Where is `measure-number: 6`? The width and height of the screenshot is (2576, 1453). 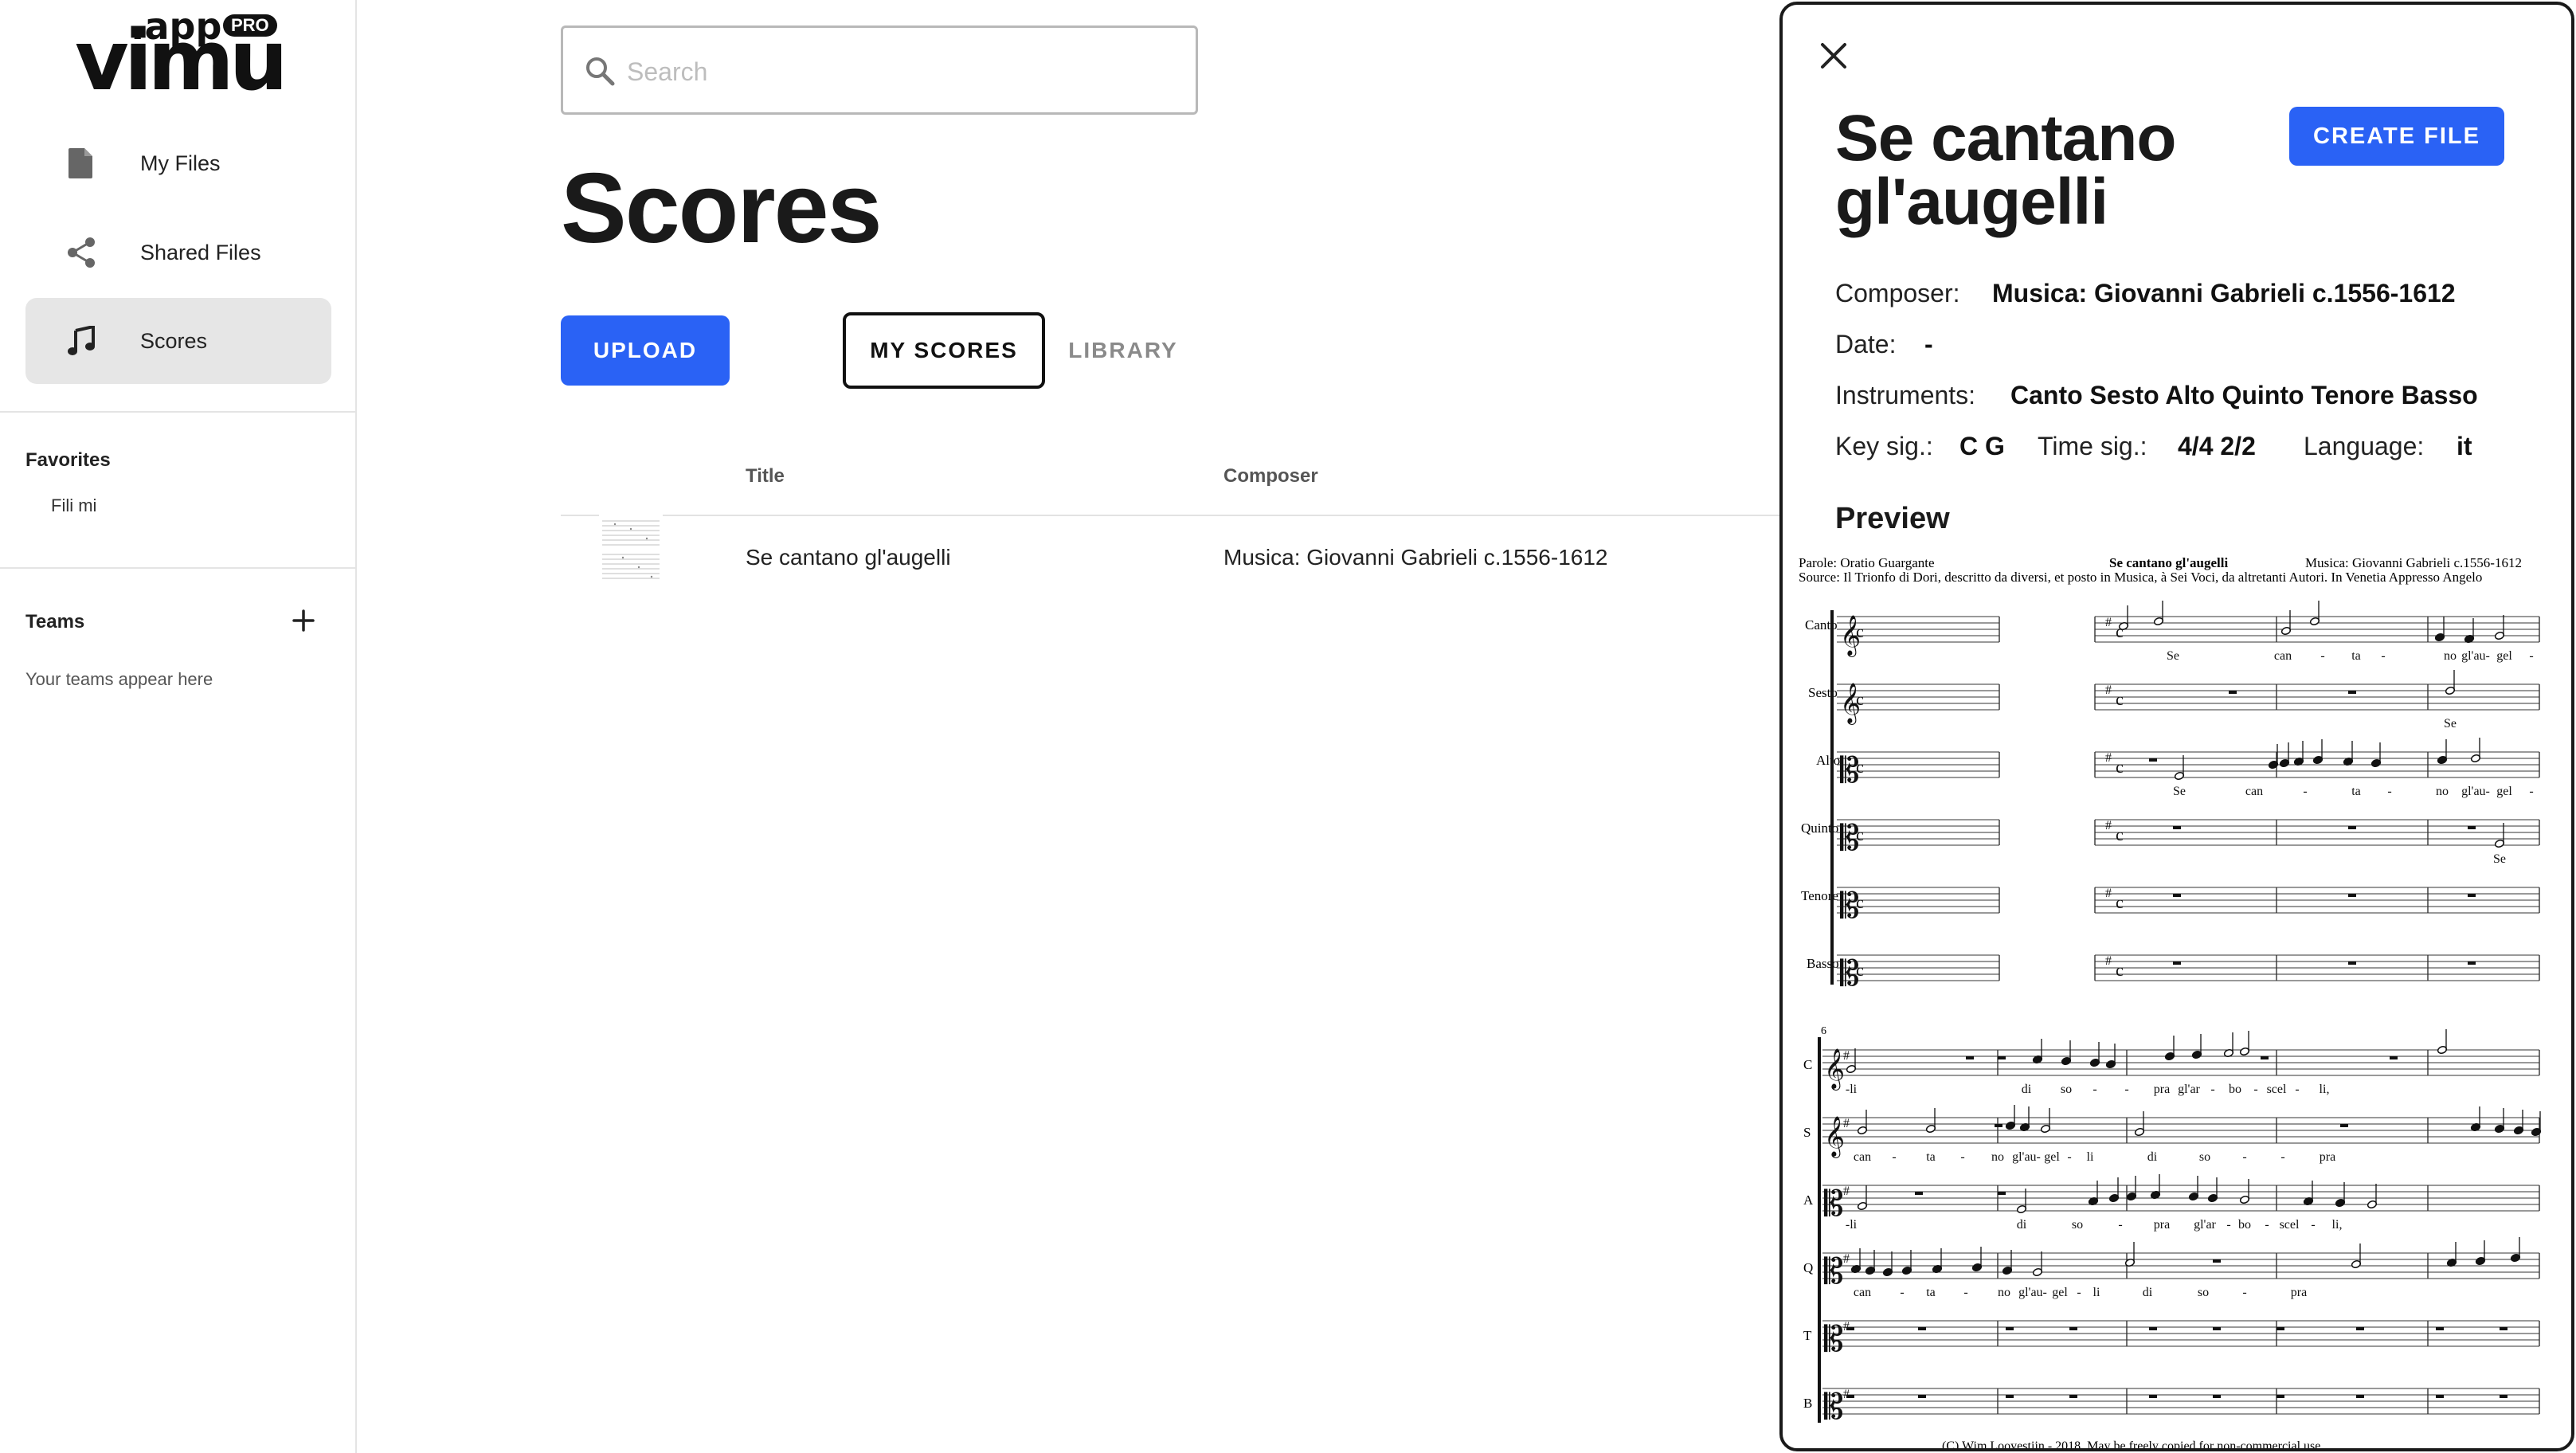 measure-number: 6 is located at coordinates (1823, 1031).